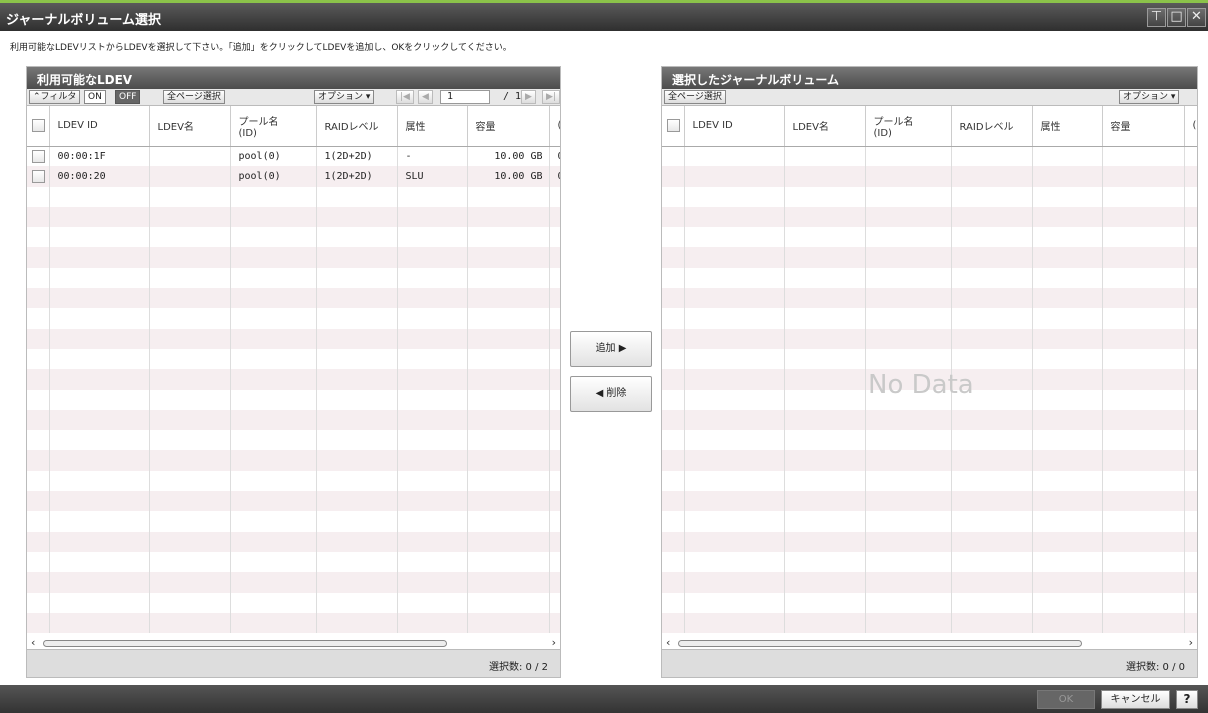 This screenshot has height=713, width=1208. Describe the element at coordinates (551, 97) in the screenshot. I see `last-page-icon: ▶|` at that location.